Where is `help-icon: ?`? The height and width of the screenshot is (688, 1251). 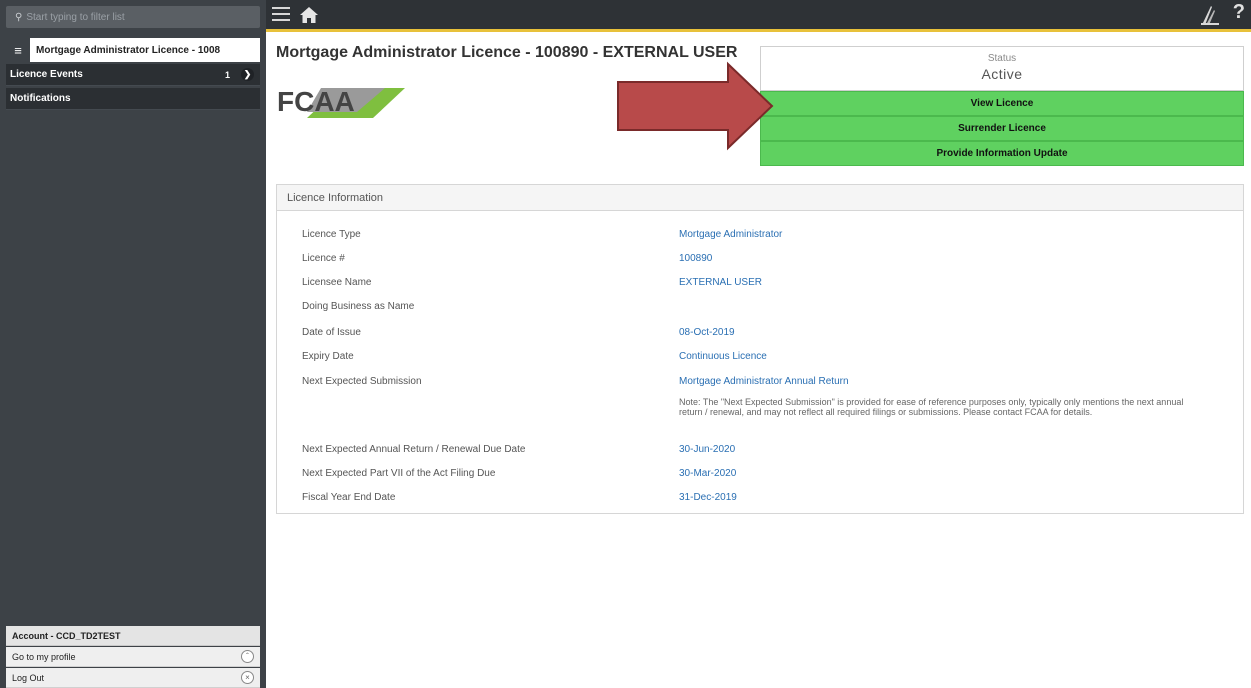 help-icon: ? is located at coordinates (1239, 12).